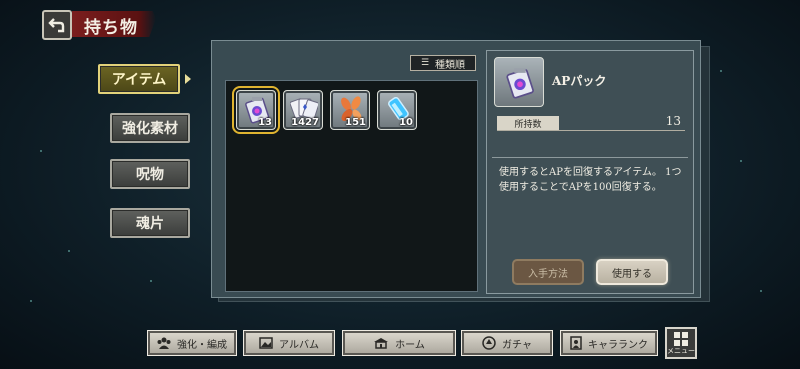 Image resolution: width=800 pixels, height=369 pixels. What do you see at coordinates (579, 81) in the screenshot?
I see `detail-item-name: APパック` at bounding box center [579, 81].